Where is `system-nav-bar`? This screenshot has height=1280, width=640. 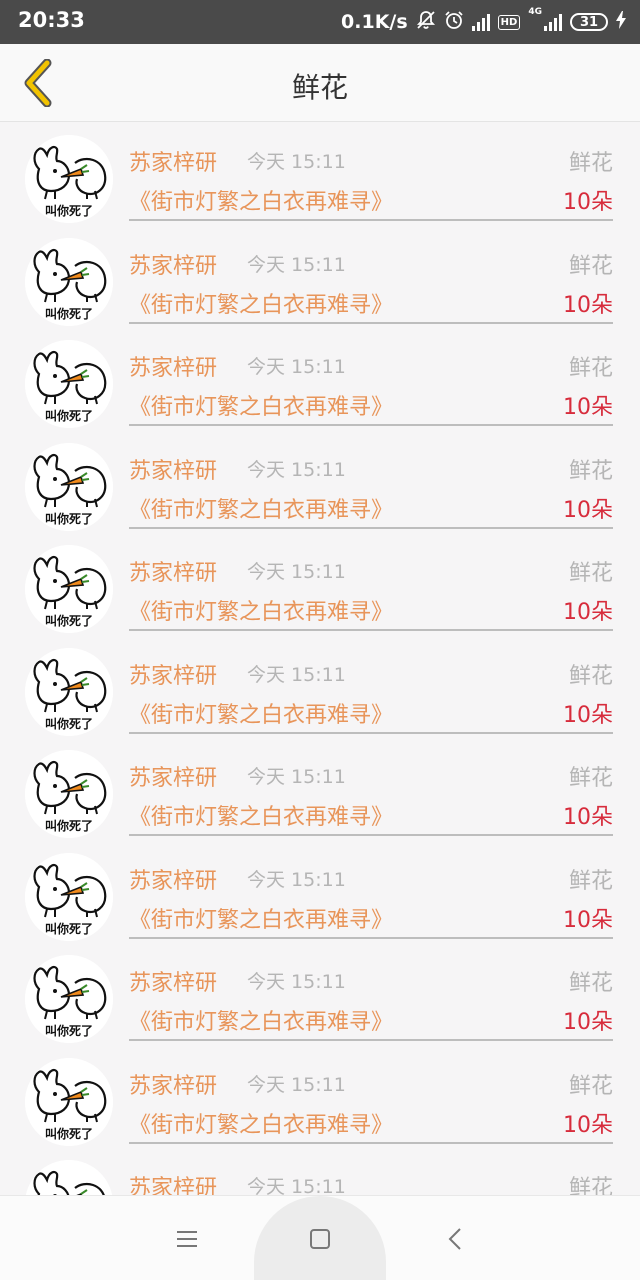 system-nav-bar is located at coordinates (320, 1237).